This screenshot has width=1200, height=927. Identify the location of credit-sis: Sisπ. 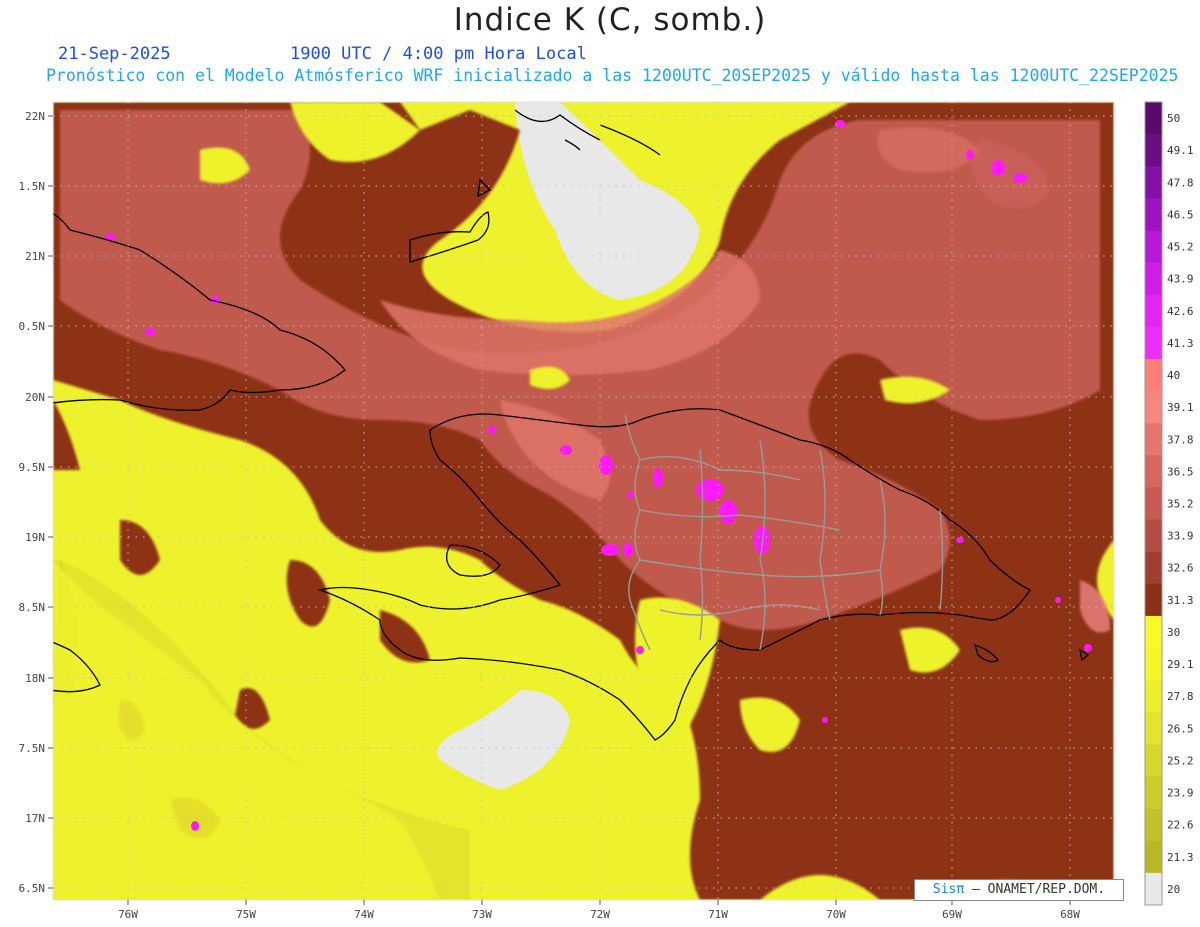
(948, 889).